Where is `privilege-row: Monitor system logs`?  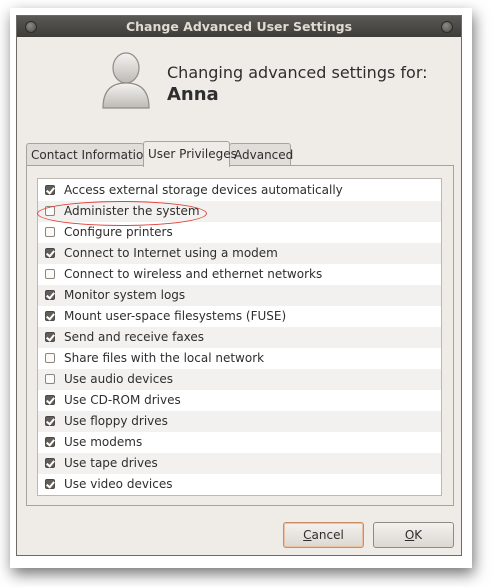
privilege-row: Monitor system logs is located at coordinates (239, 295).